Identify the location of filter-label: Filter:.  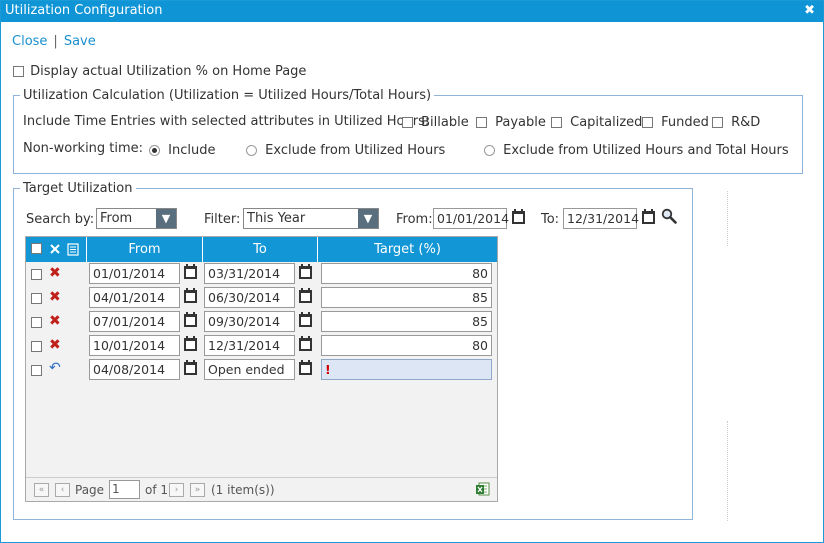
(222, 219).